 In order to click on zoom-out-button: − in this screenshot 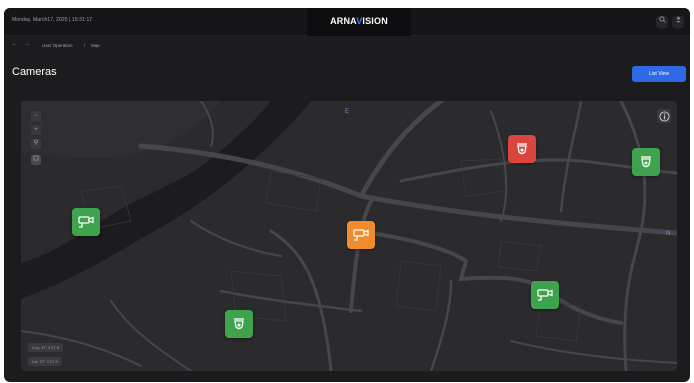, I will do `click(36, 116)`.